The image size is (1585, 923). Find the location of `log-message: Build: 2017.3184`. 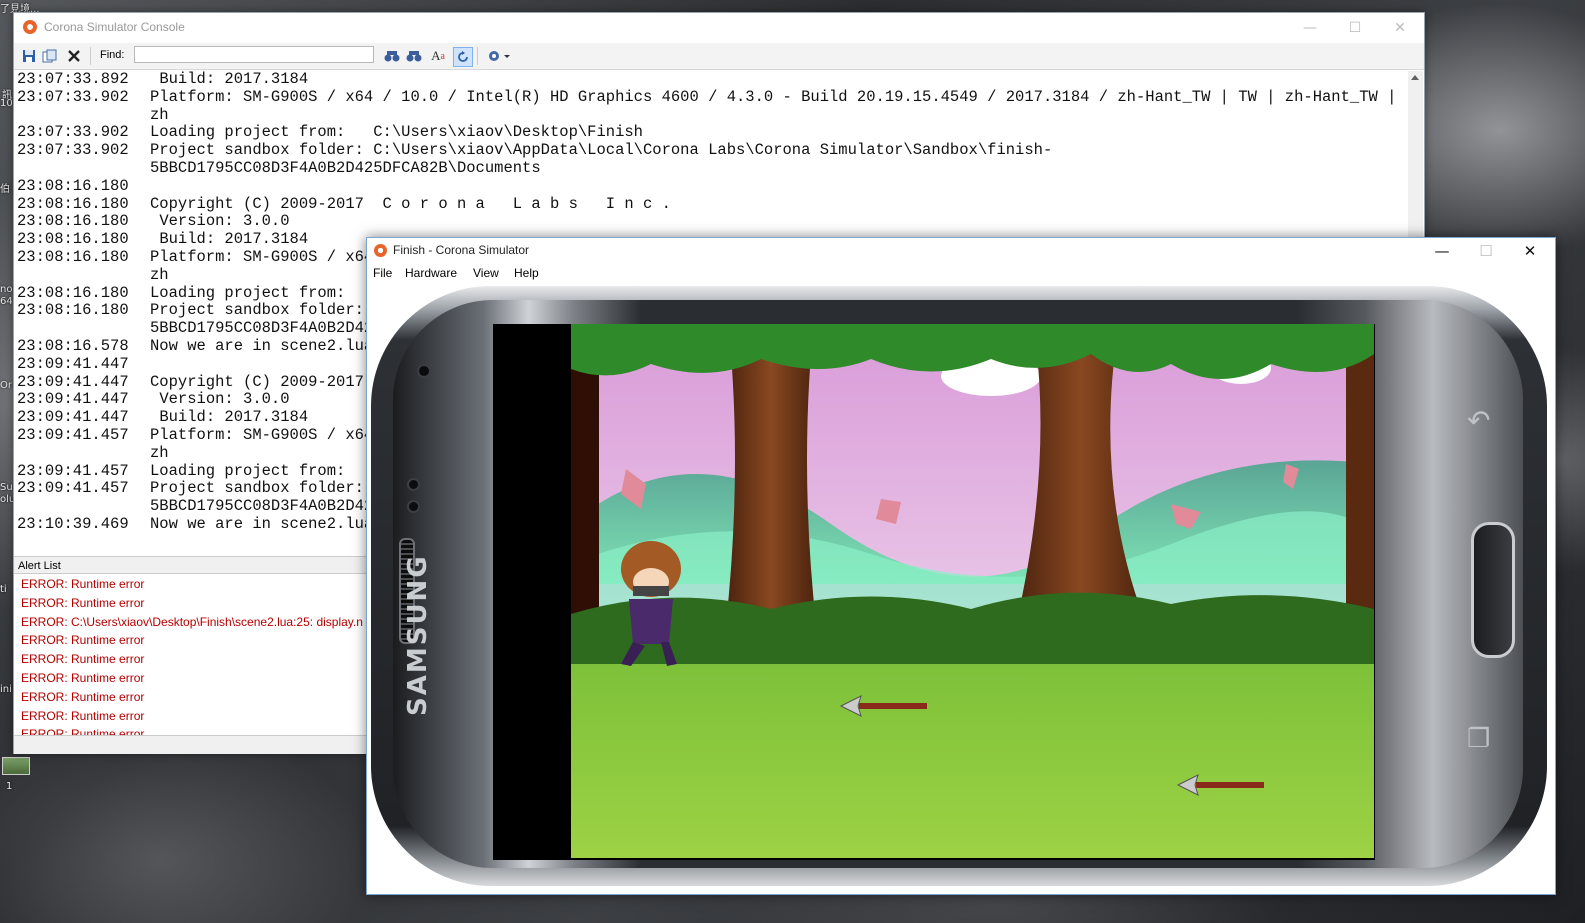

log-message: Build: 2017.3184 is located at coordinates (229, 79).